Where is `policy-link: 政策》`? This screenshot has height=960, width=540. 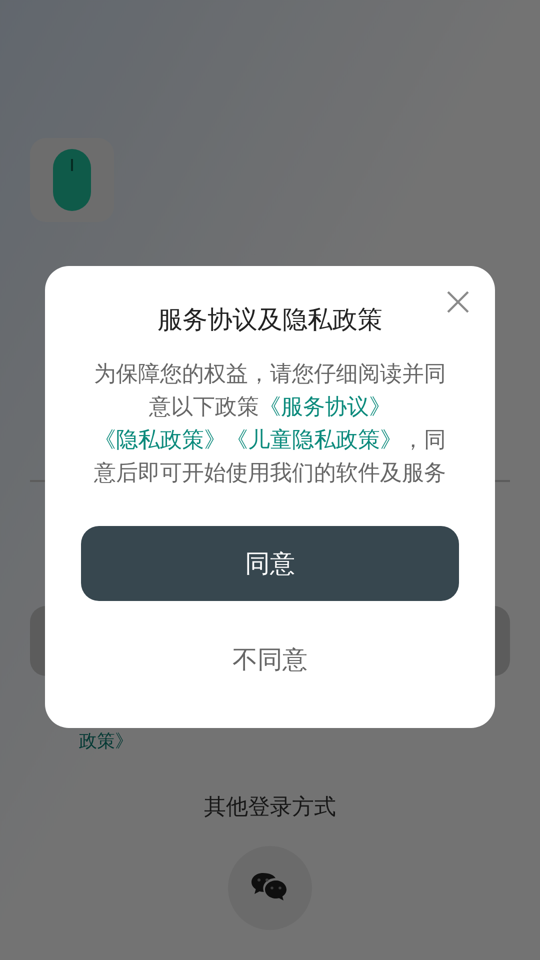 policy-link: 政策》 is located at coordinates (106, 741).